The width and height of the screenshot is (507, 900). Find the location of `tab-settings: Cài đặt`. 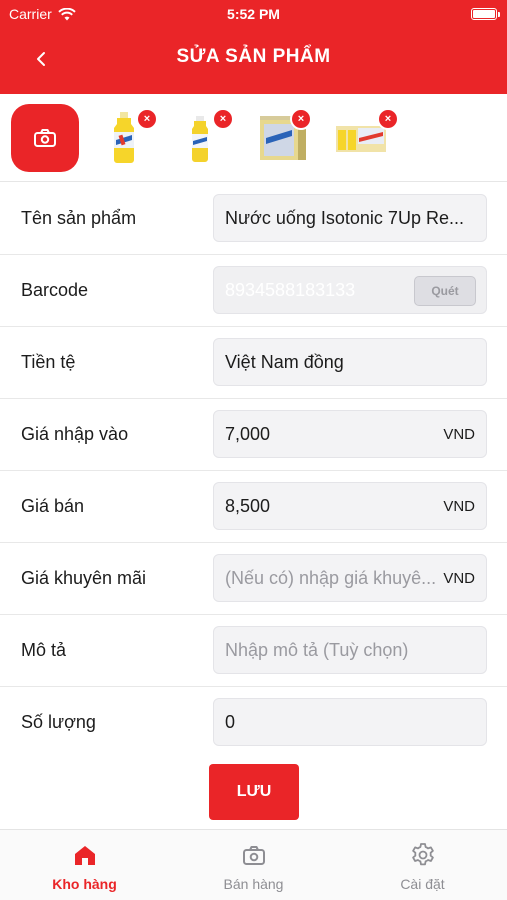

tab-settings: Cài đặt is located at coordinates (422, 865).